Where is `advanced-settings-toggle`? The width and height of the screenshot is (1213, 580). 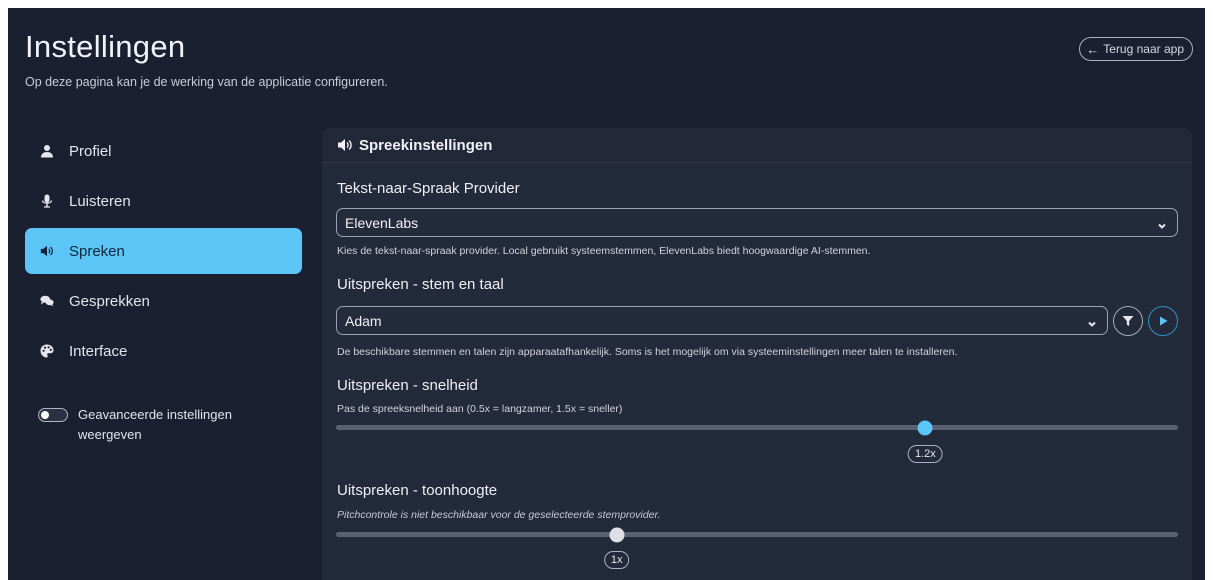 advanced-settings-toggle is located at coordinates (53, 415).